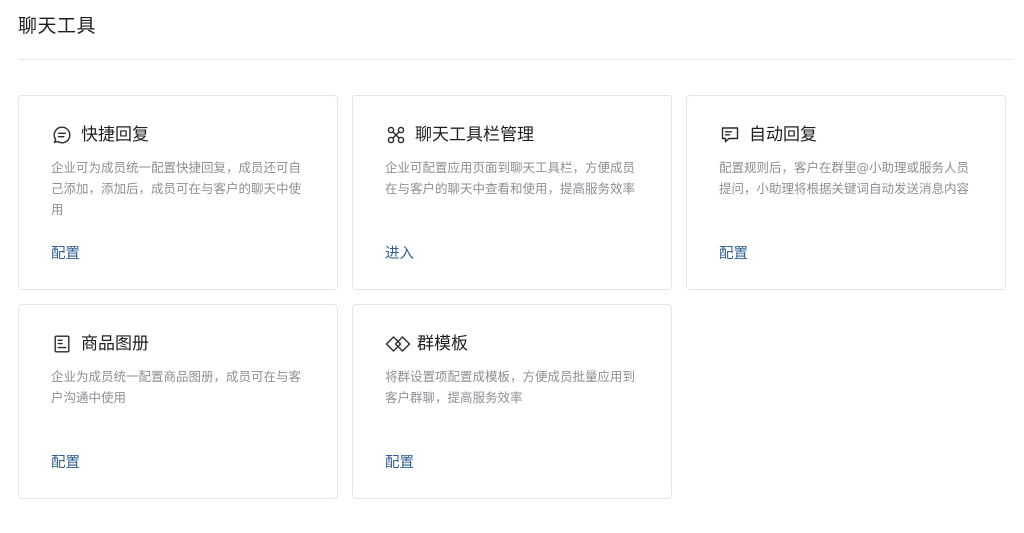  I want to click on page-title: 聊天工具, so click(57, 26).